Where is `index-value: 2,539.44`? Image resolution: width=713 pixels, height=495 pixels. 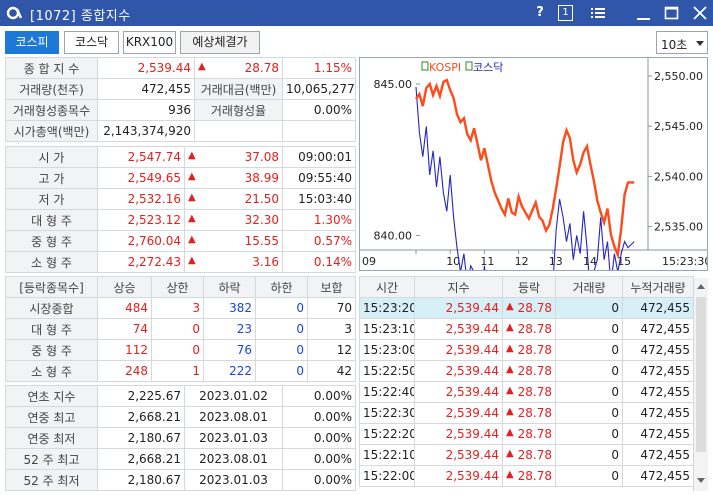 index-value: 2,539.44 is located at coordinates (146, 68).